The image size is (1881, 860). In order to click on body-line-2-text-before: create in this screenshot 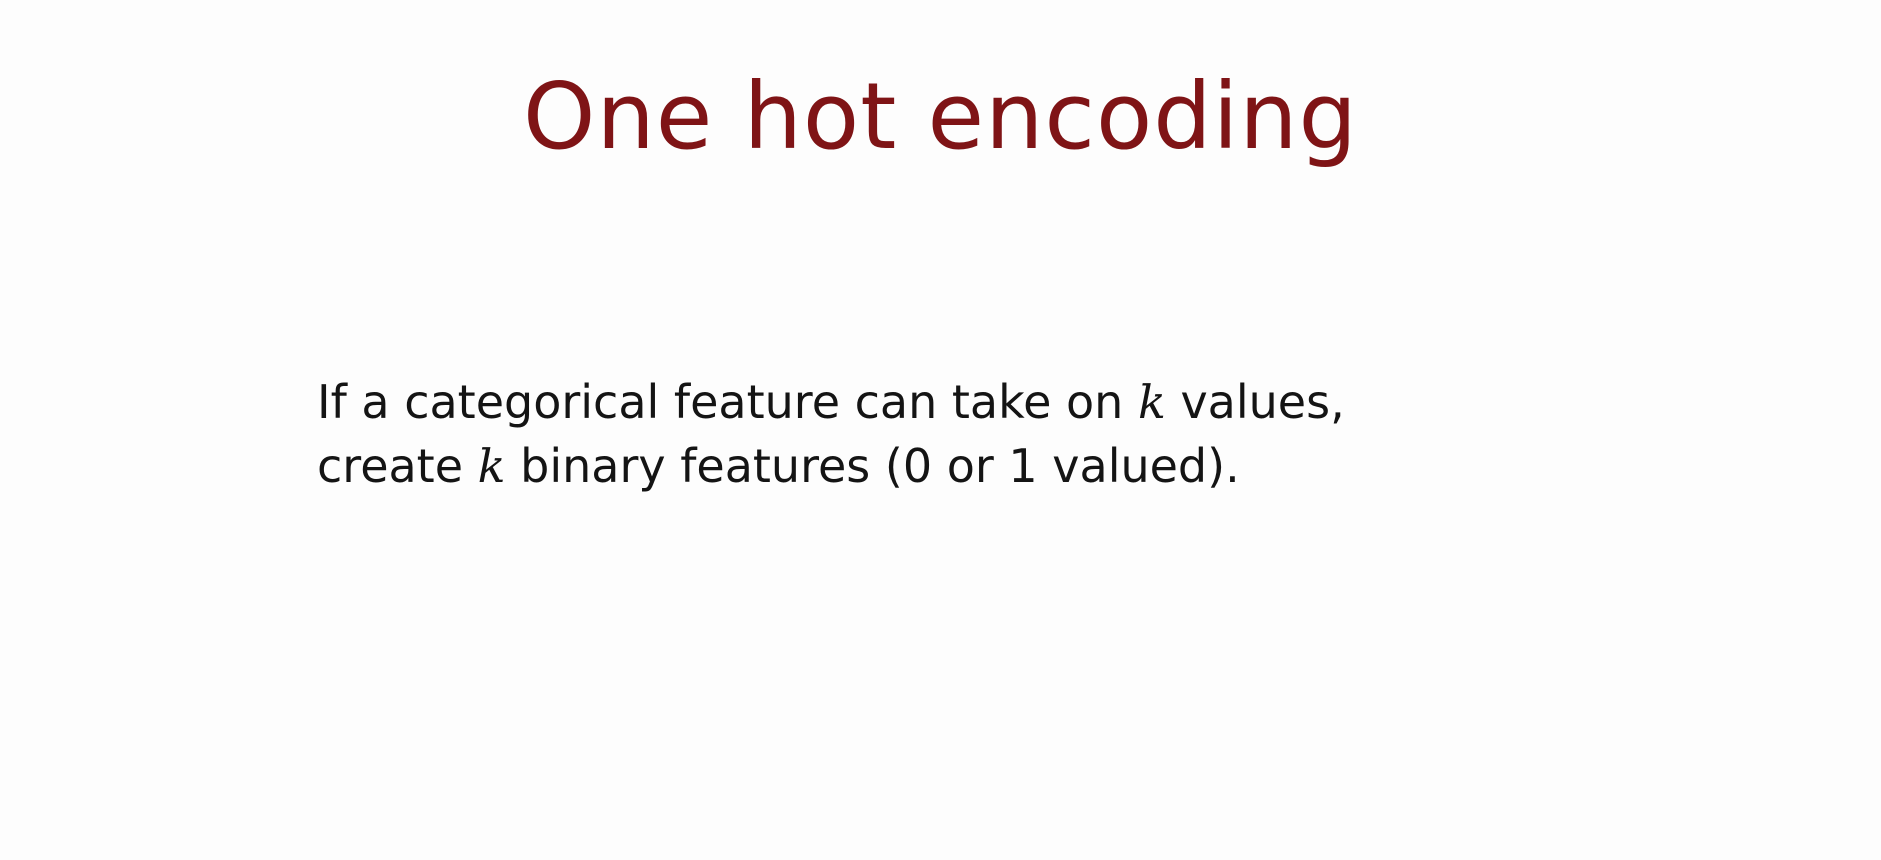, I will do `click(397, 466)`.